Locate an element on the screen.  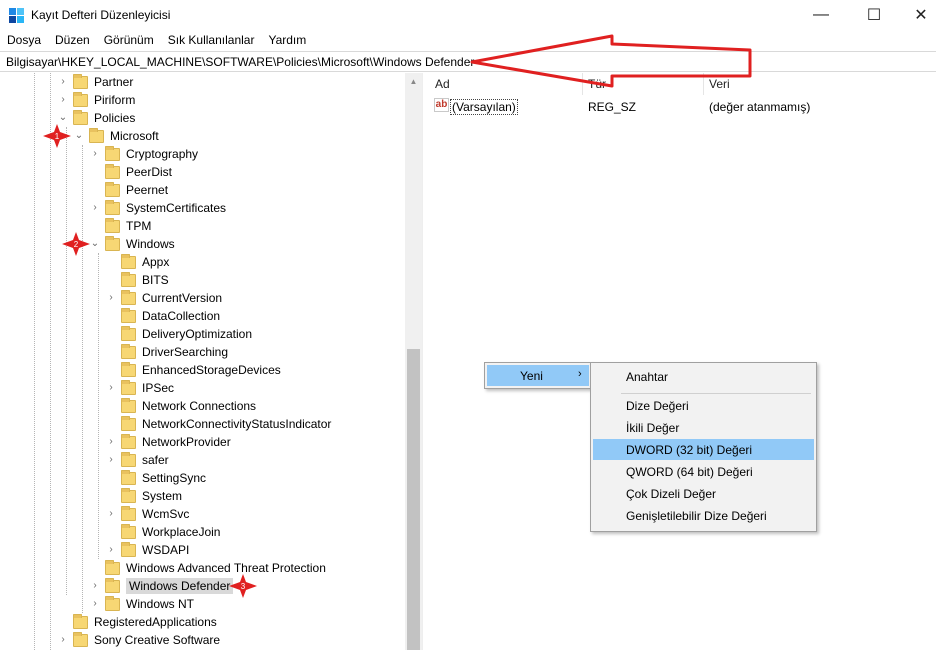
tree-item: DriverSearching is located at coordinates (167, 352).